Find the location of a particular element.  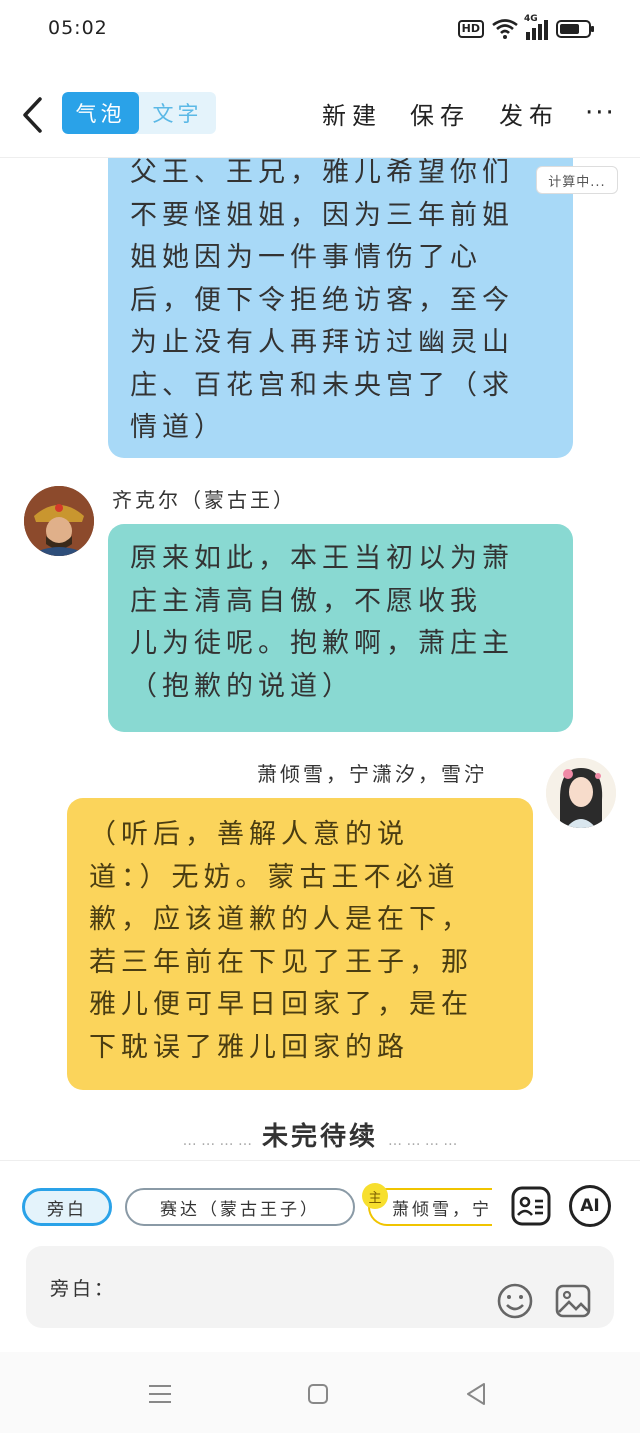

message-line: 下耽误了雅儿回家的路 is located at coordinates (249, 1047).